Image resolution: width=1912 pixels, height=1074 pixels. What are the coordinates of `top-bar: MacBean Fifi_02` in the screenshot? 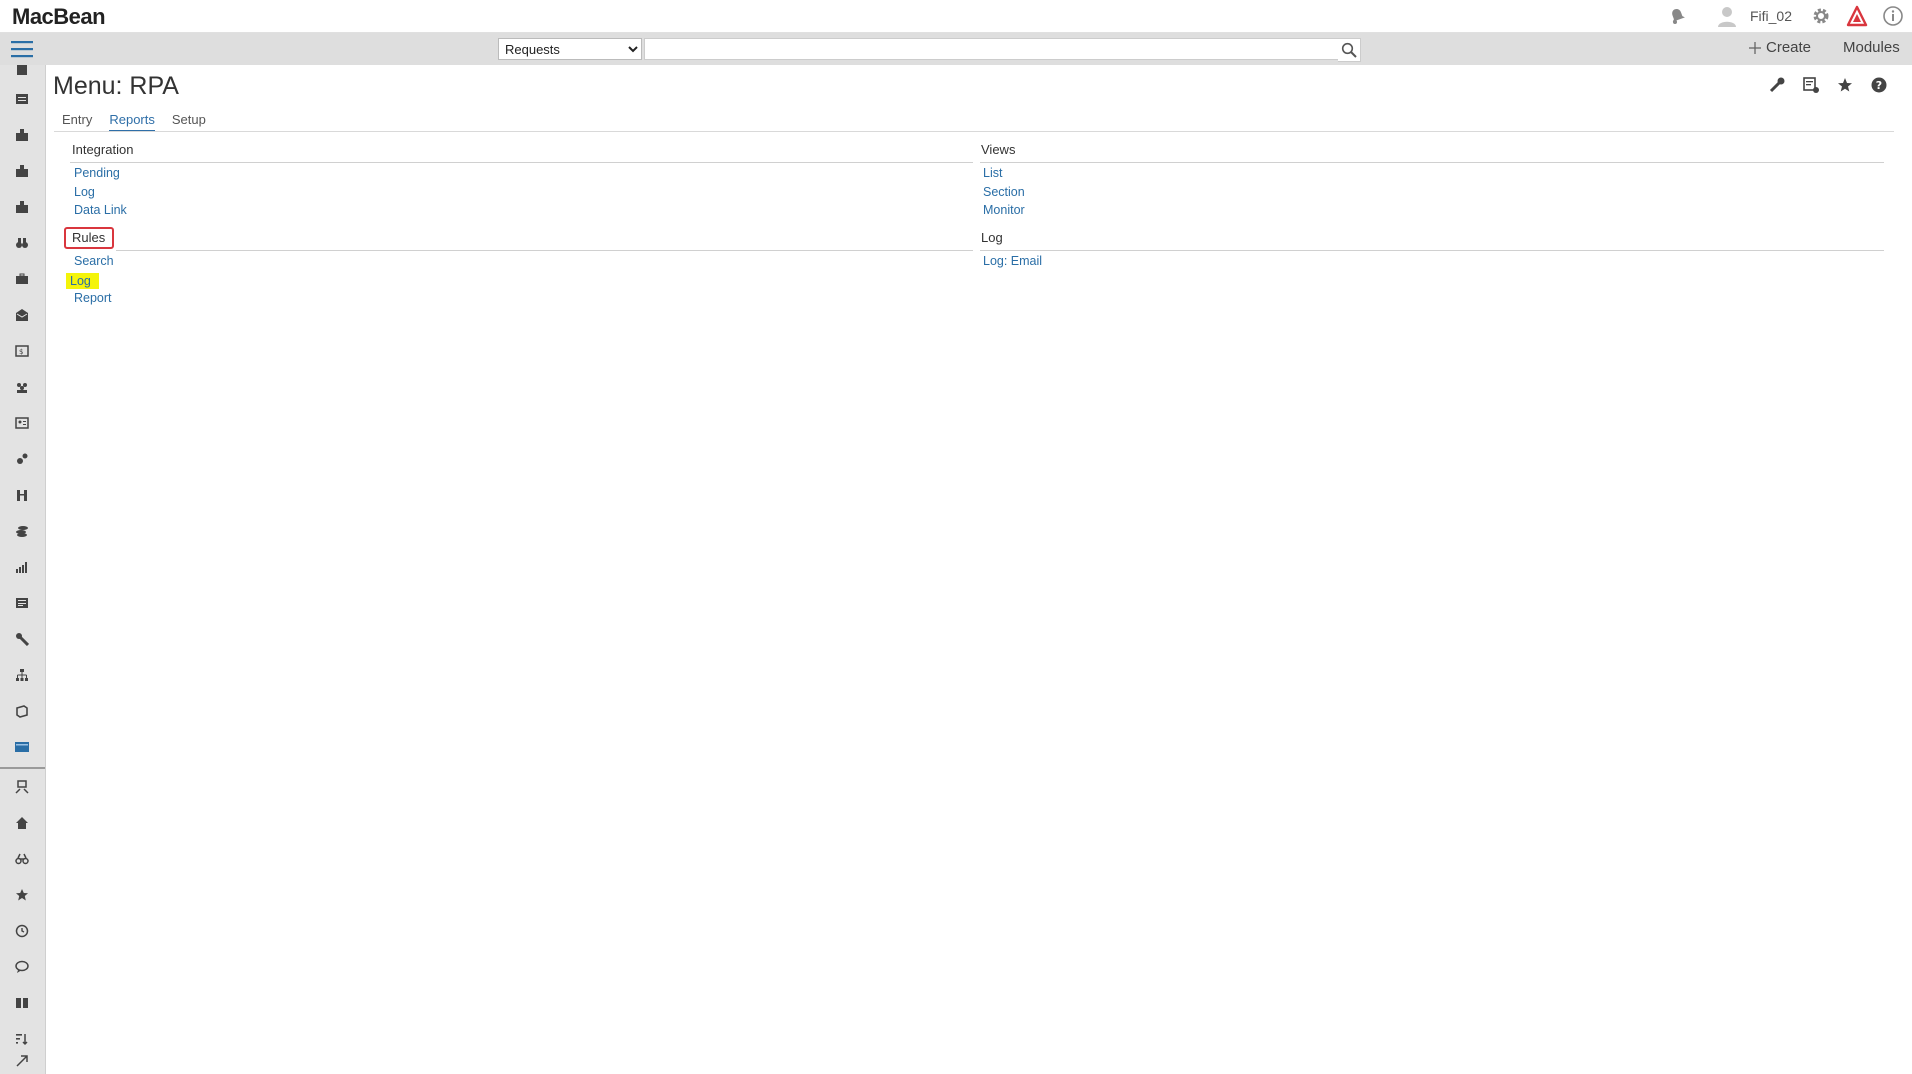 It's located at (956, 16).